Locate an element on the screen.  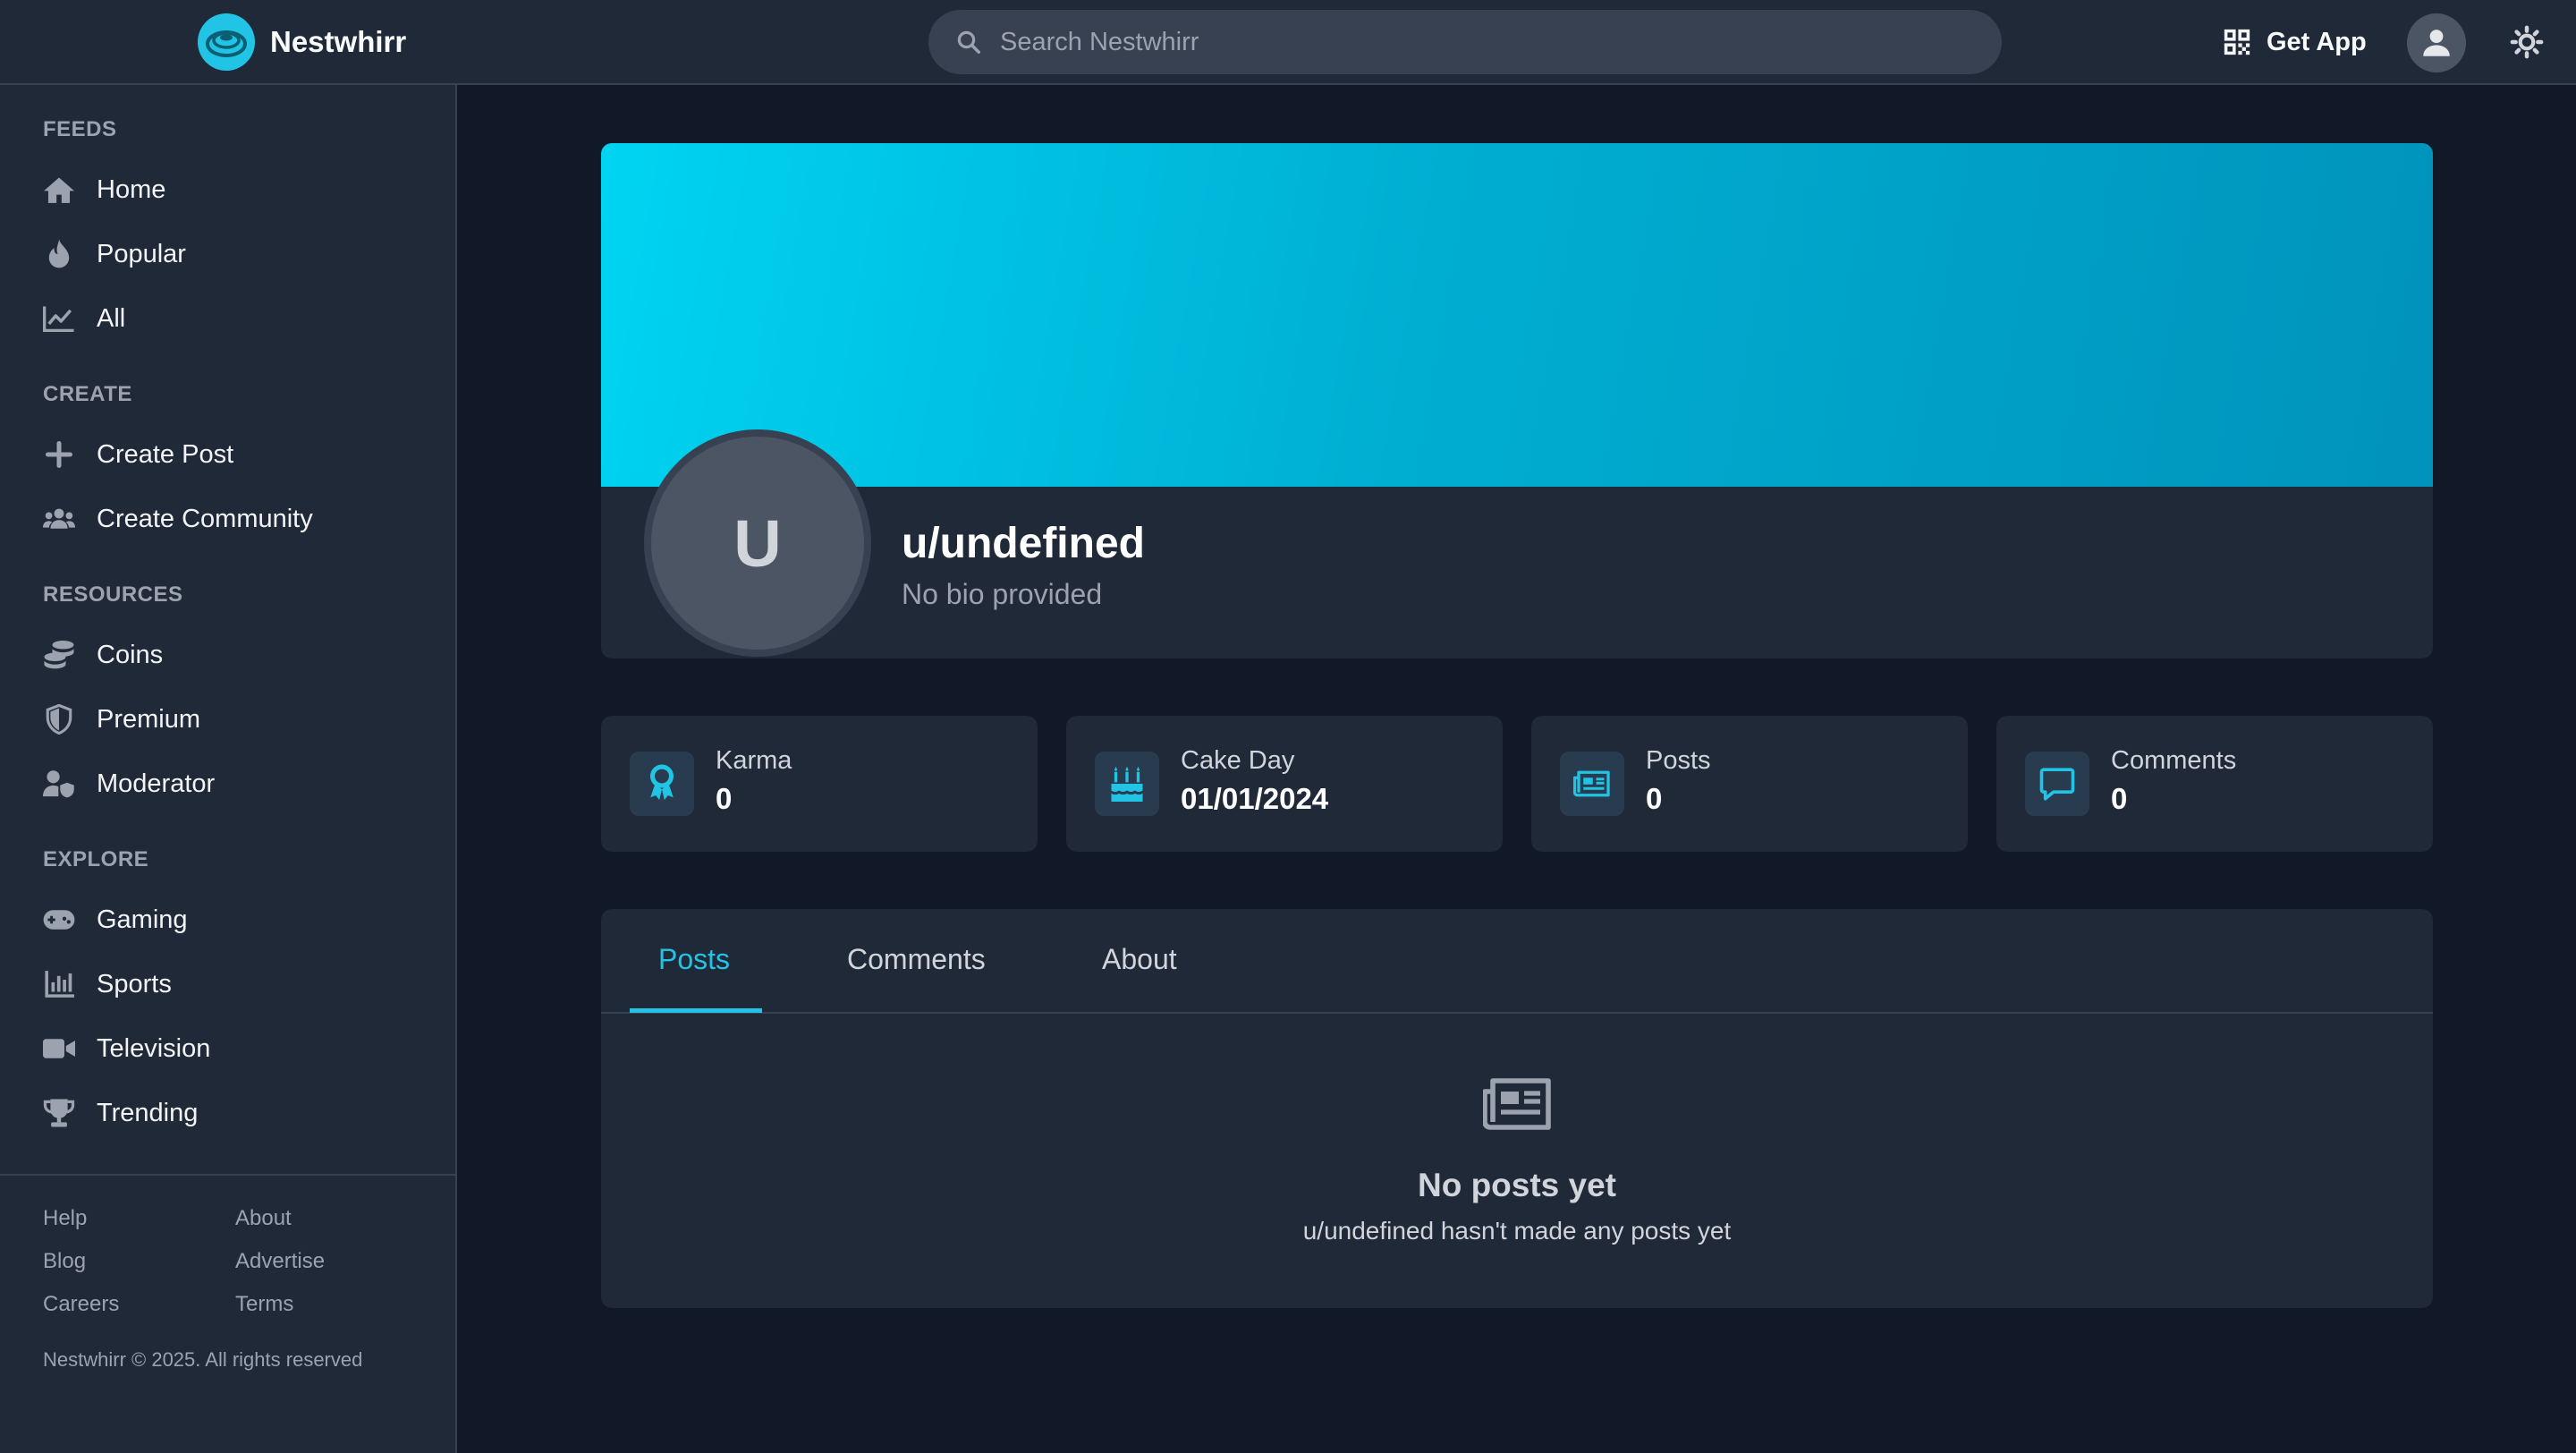
get-app-label: Get App is located at coordinates (2317, 41).